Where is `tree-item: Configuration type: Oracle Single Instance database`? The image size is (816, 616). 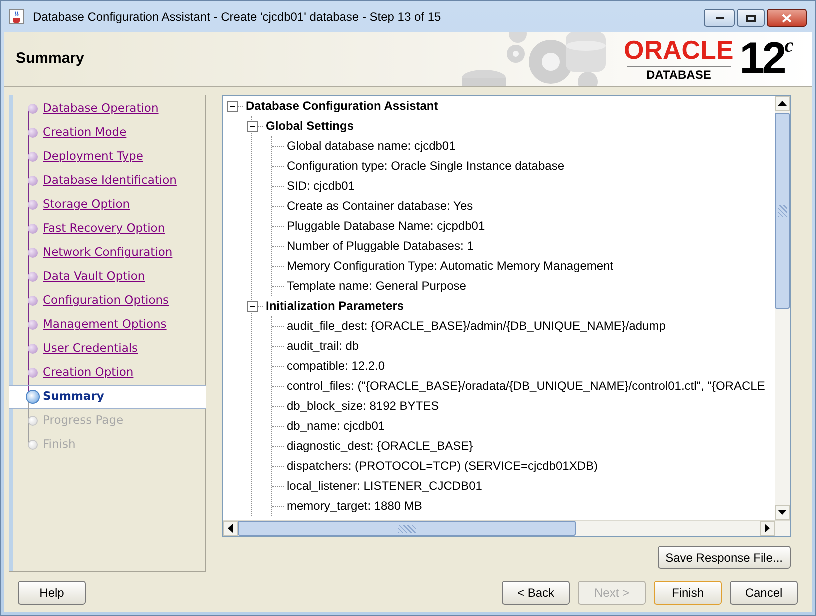 tree-item: Configuration type: Oracle Single Instance database is located at coordinates (426, 166).